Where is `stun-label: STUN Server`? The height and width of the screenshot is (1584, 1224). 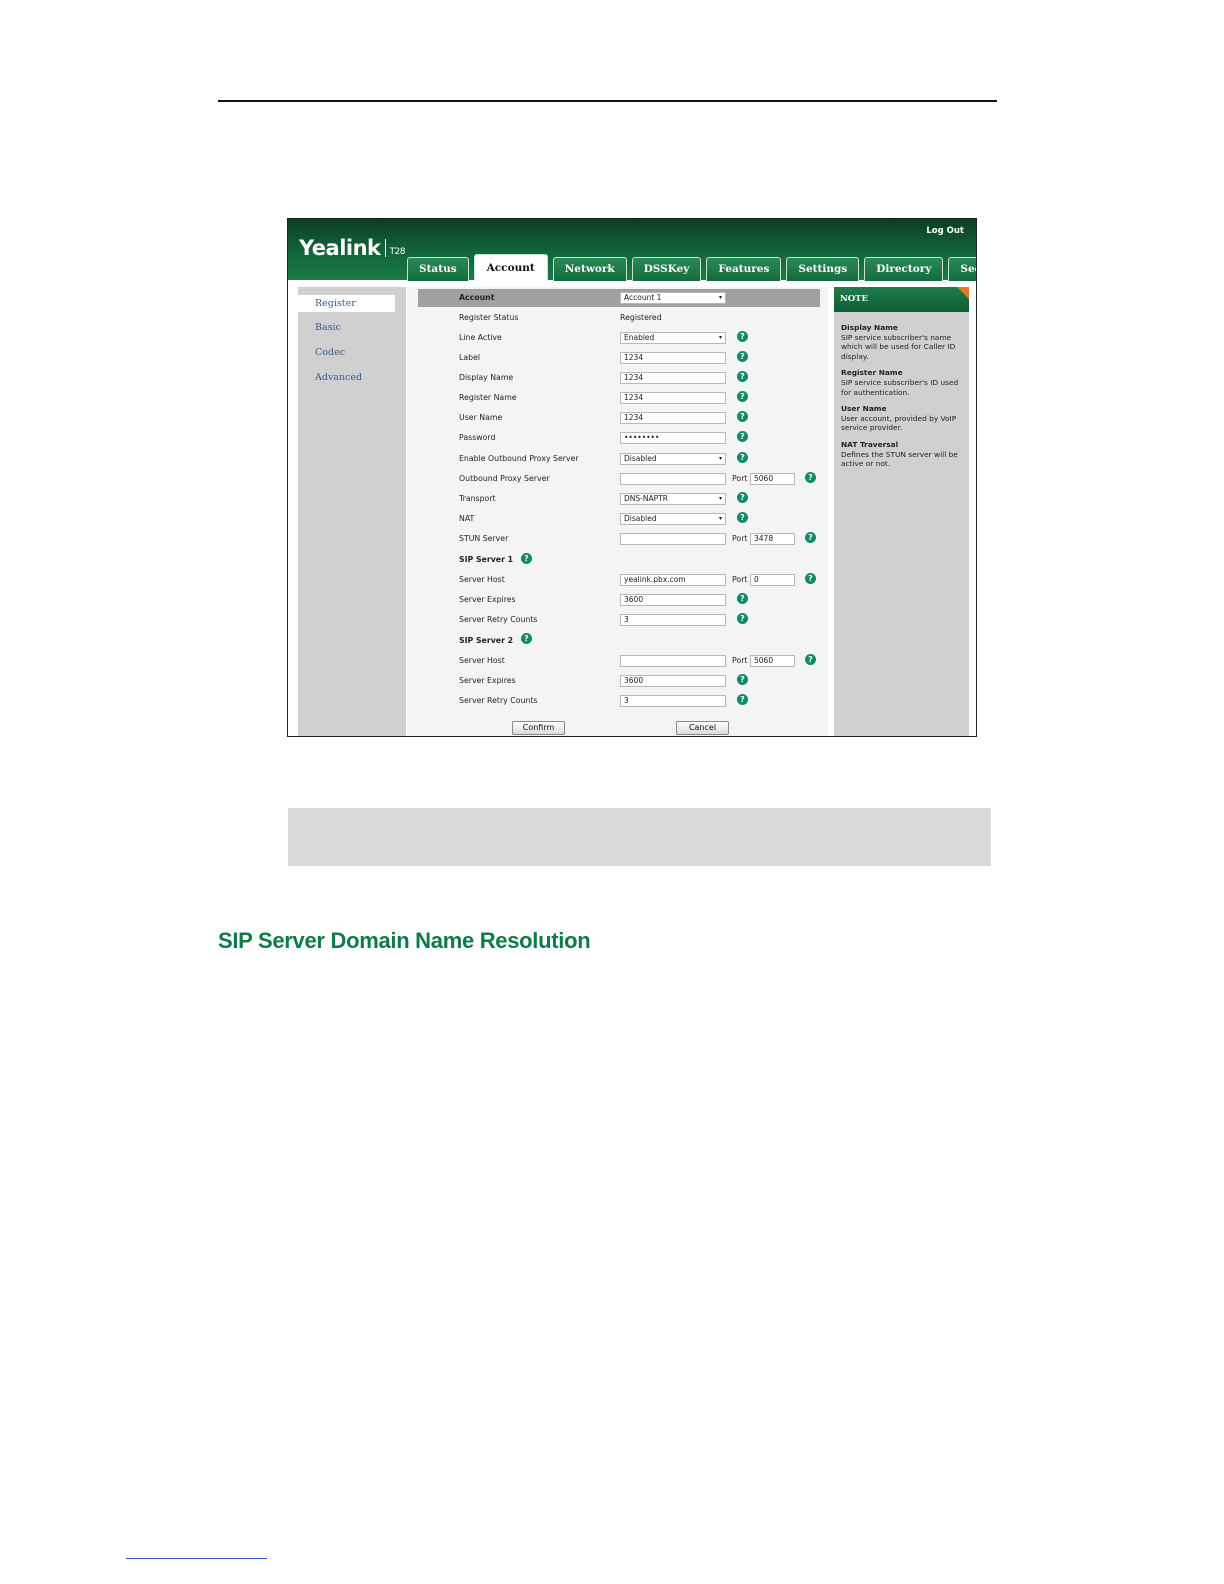 stun-label: STUN Server is located at coordinates (484, 538).